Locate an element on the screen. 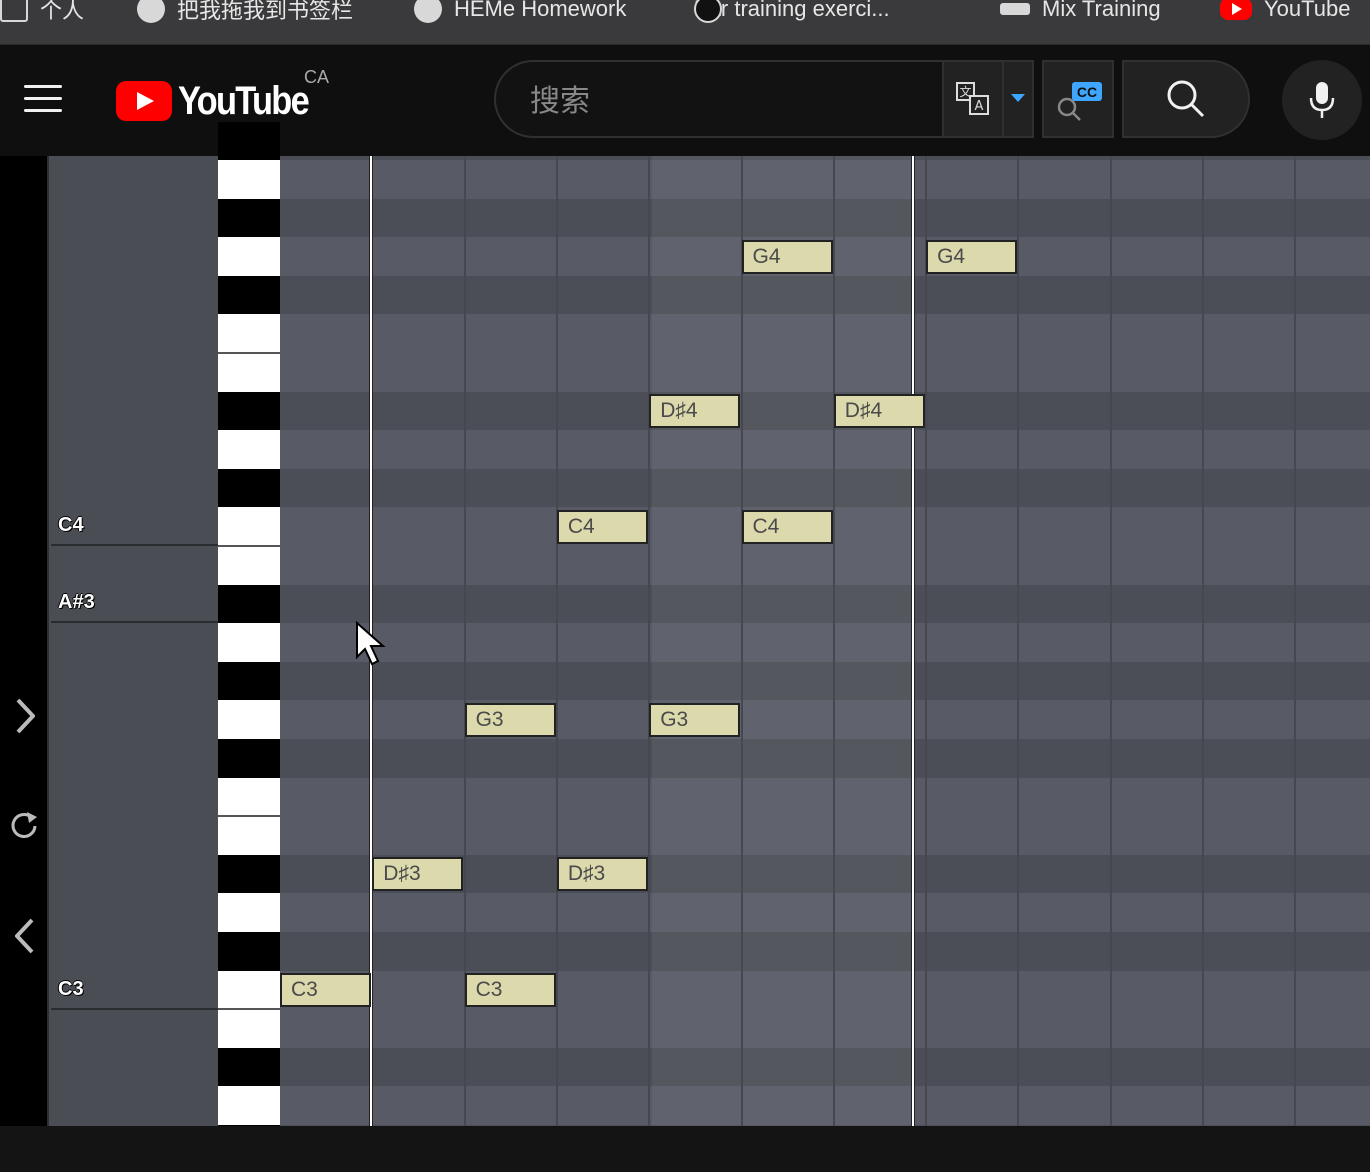 The width and height of the screenshot is (1370, 1172). svg-text: A is located at coordinates (979, 106).